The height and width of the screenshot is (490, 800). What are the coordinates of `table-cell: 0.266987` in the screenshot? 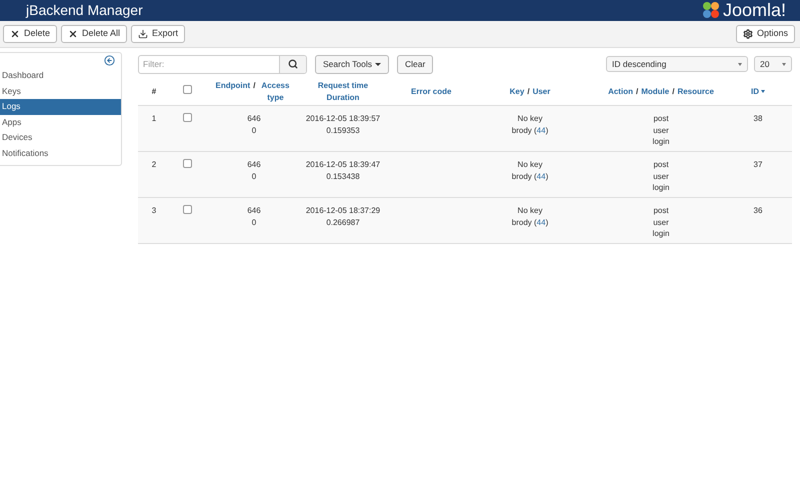 It's located at (343, 222).